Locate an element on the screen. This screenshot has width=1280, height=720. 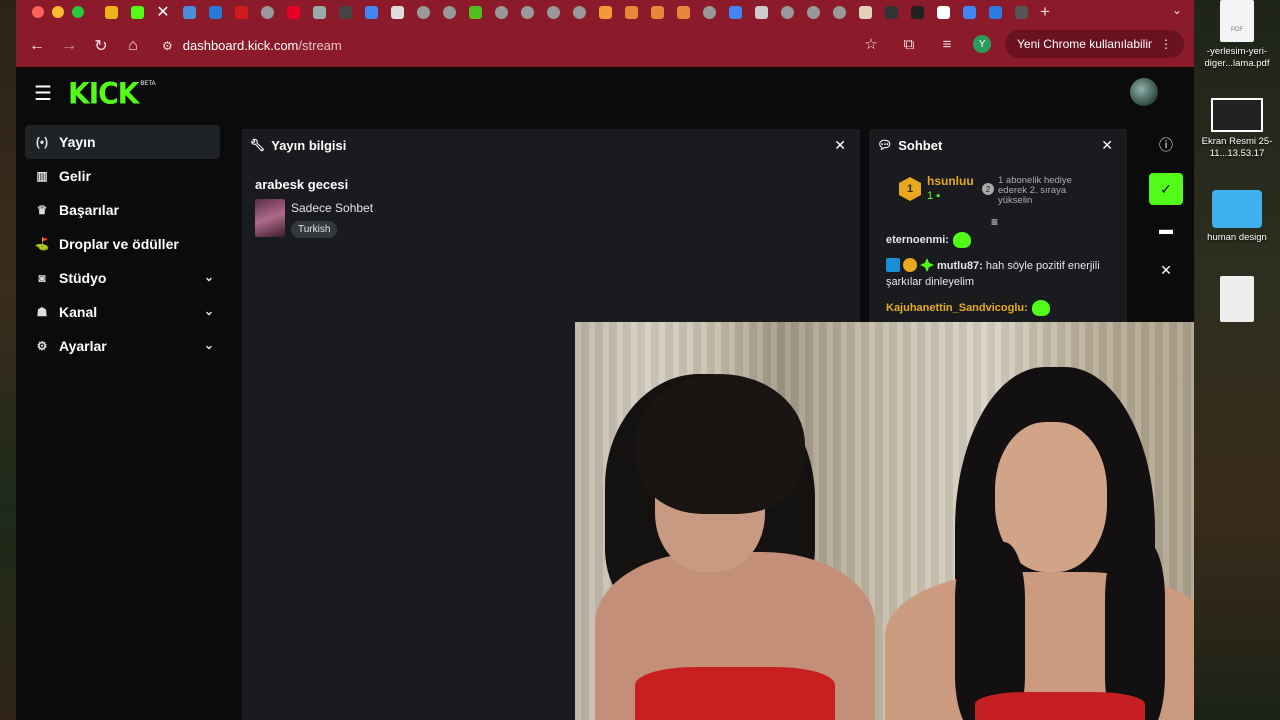
chrome-update-button: Yeni Chrome kullanılabilir ⋮ is located at coordinates (1094, 44).